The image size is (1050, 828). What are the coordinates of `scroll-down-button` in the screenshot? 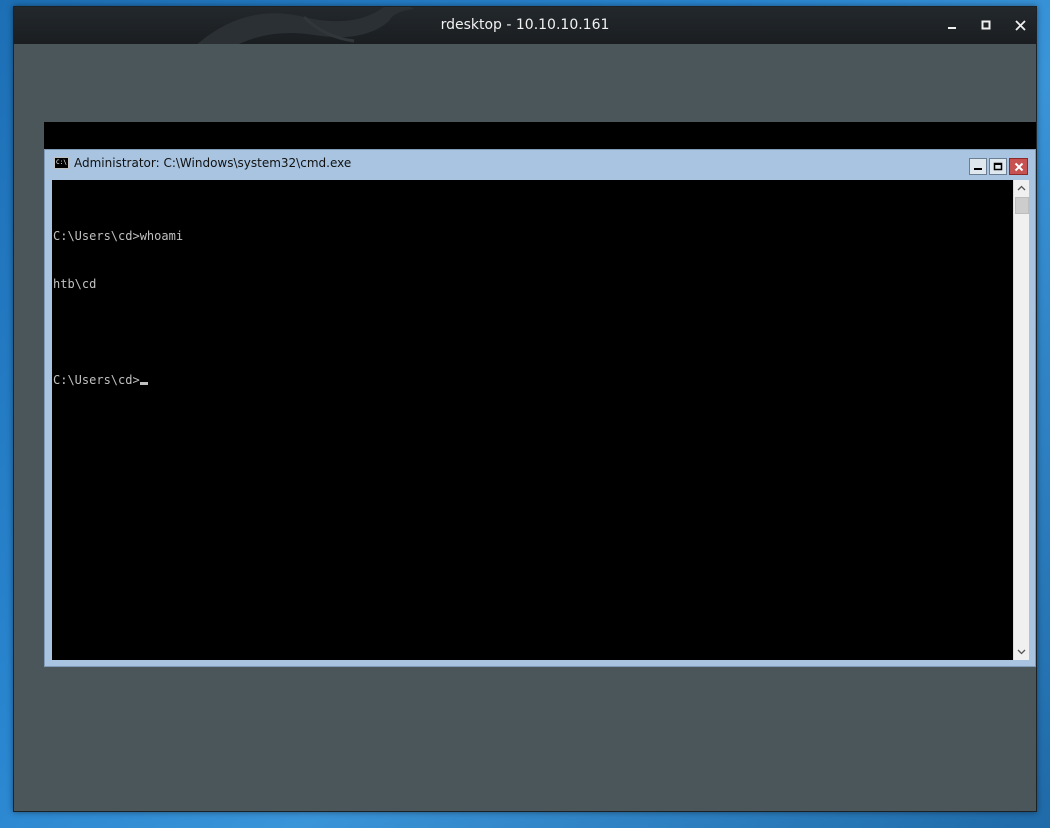 It's located at (1021, 652).